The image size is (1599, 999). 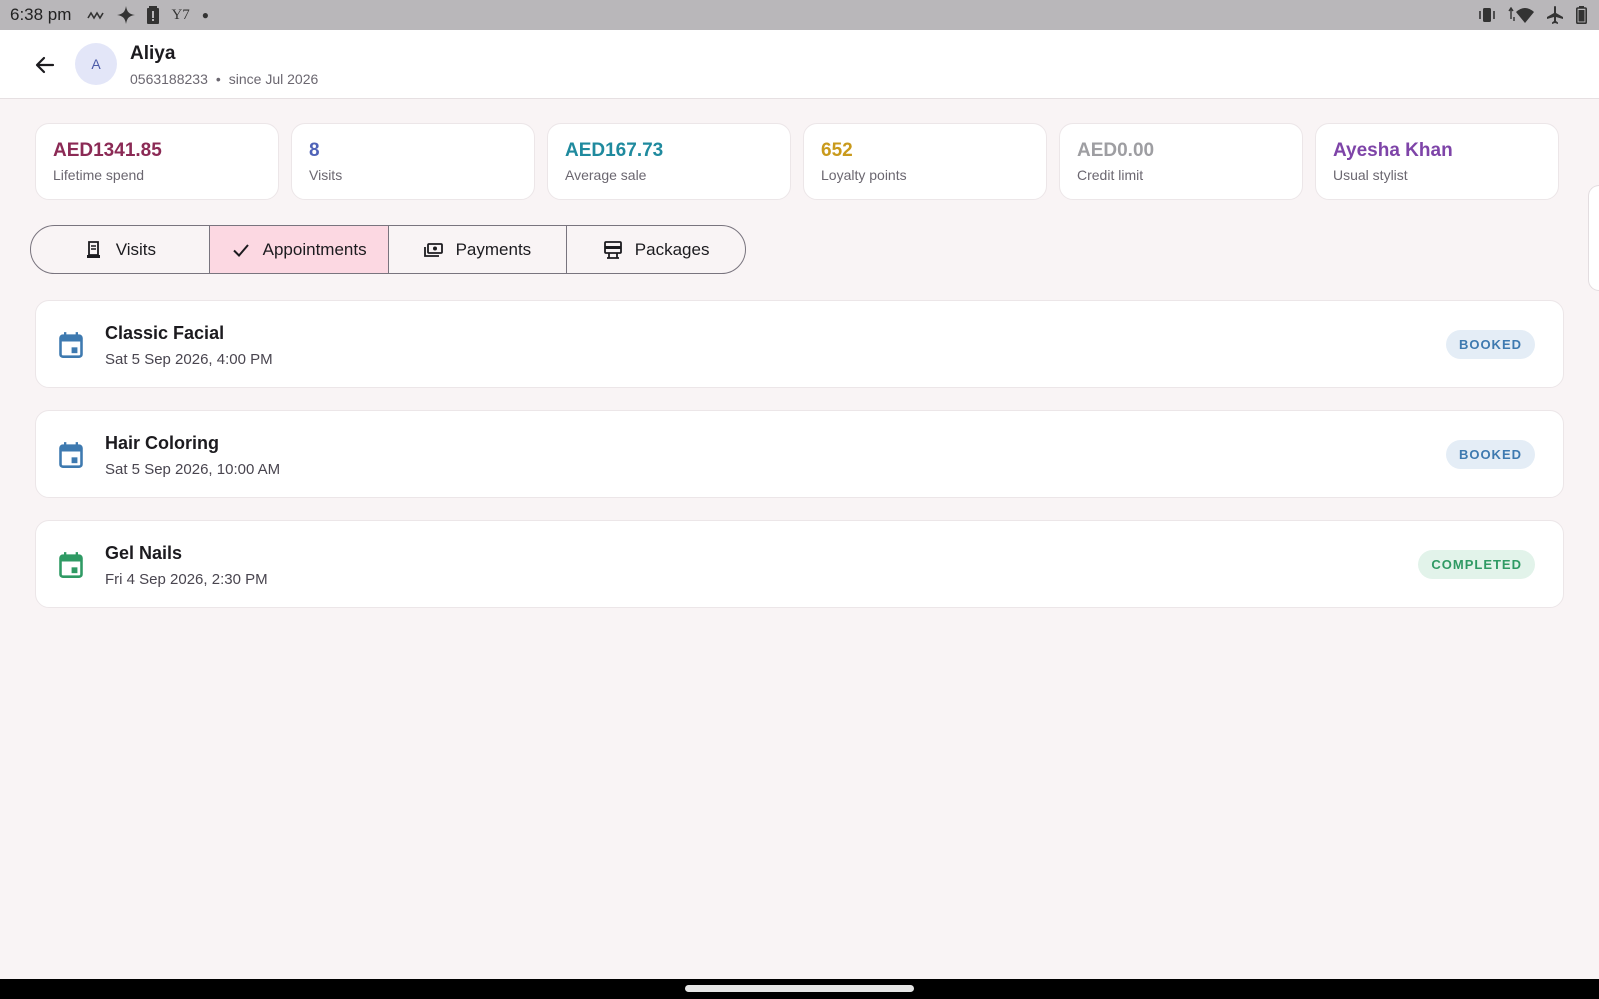 I want to click on avatar: A, so click(x=96, y=64).